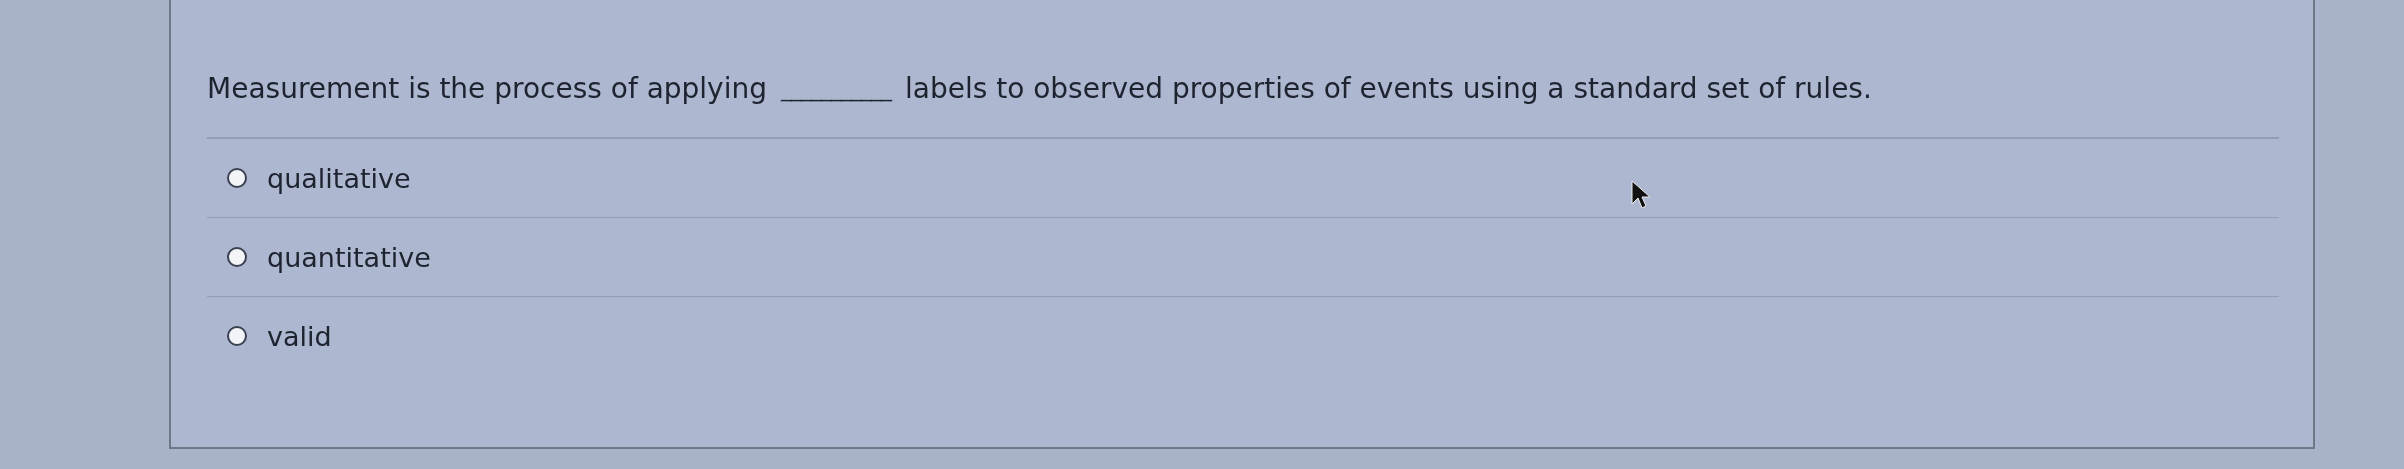 Image resolution: width=2404 pixels, height=469 pixels. I want to click on fill-in-line: ___________, so click(836, 88).